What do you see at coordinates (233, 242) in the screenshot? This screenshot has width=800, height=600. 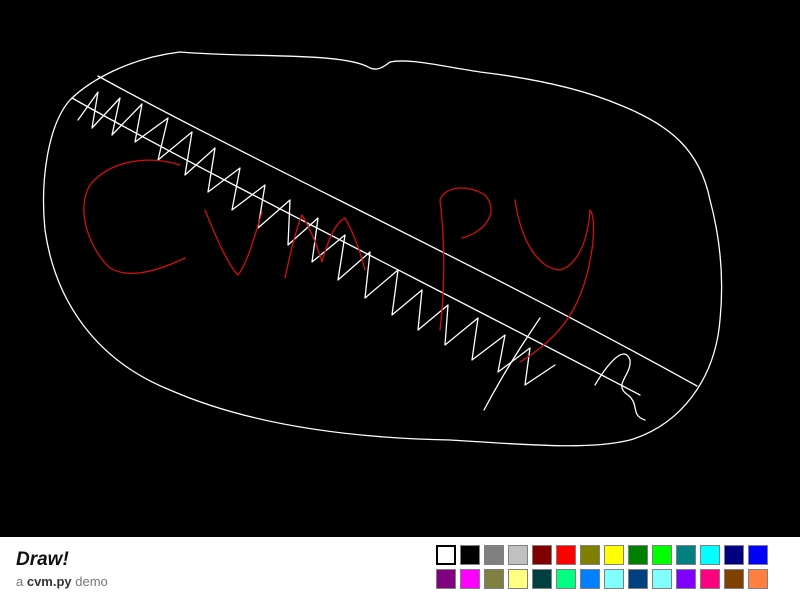 I see `stroke-red-v` at bounding box center [233, 242].